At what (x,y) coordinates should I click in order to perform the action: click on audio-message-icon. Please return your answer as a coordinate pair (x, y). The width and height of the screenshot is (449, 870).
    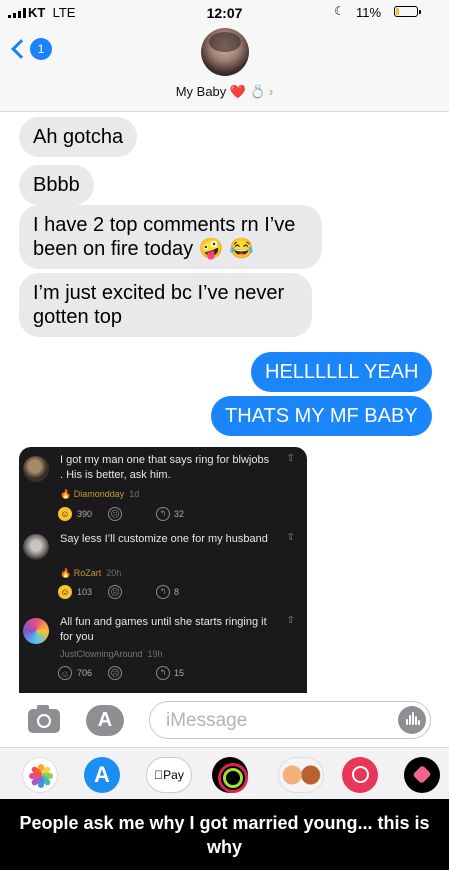
    Looking at the image, I should click on (412, 720).